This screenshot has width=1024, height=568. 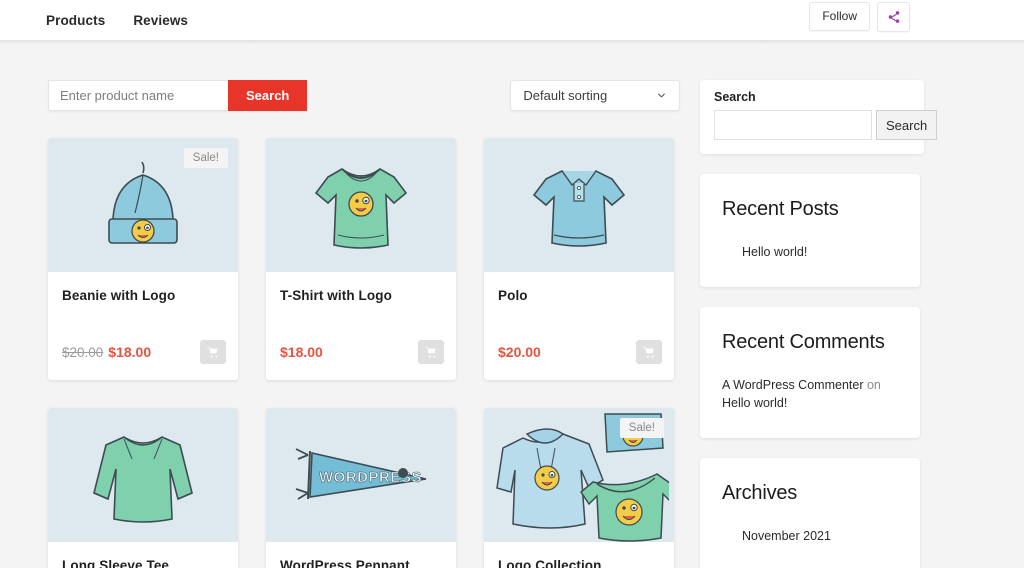 I want to click on search-widget-row: Search, so click(x=826, y=125).